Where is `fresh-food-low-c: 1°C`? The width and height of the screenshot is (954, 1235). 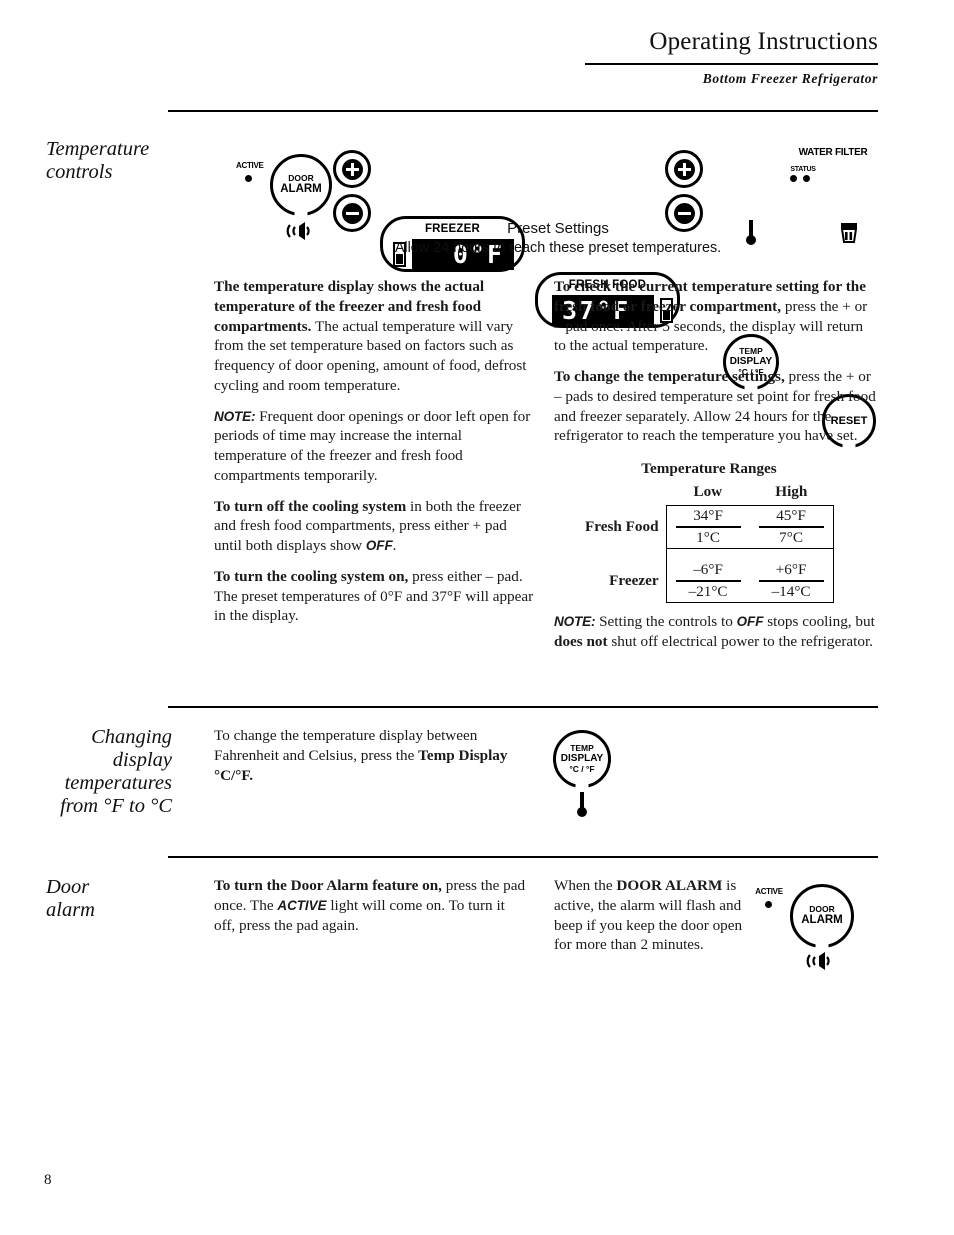
fresh-food-low-c: 1°C is located at coordinates (708, 537).